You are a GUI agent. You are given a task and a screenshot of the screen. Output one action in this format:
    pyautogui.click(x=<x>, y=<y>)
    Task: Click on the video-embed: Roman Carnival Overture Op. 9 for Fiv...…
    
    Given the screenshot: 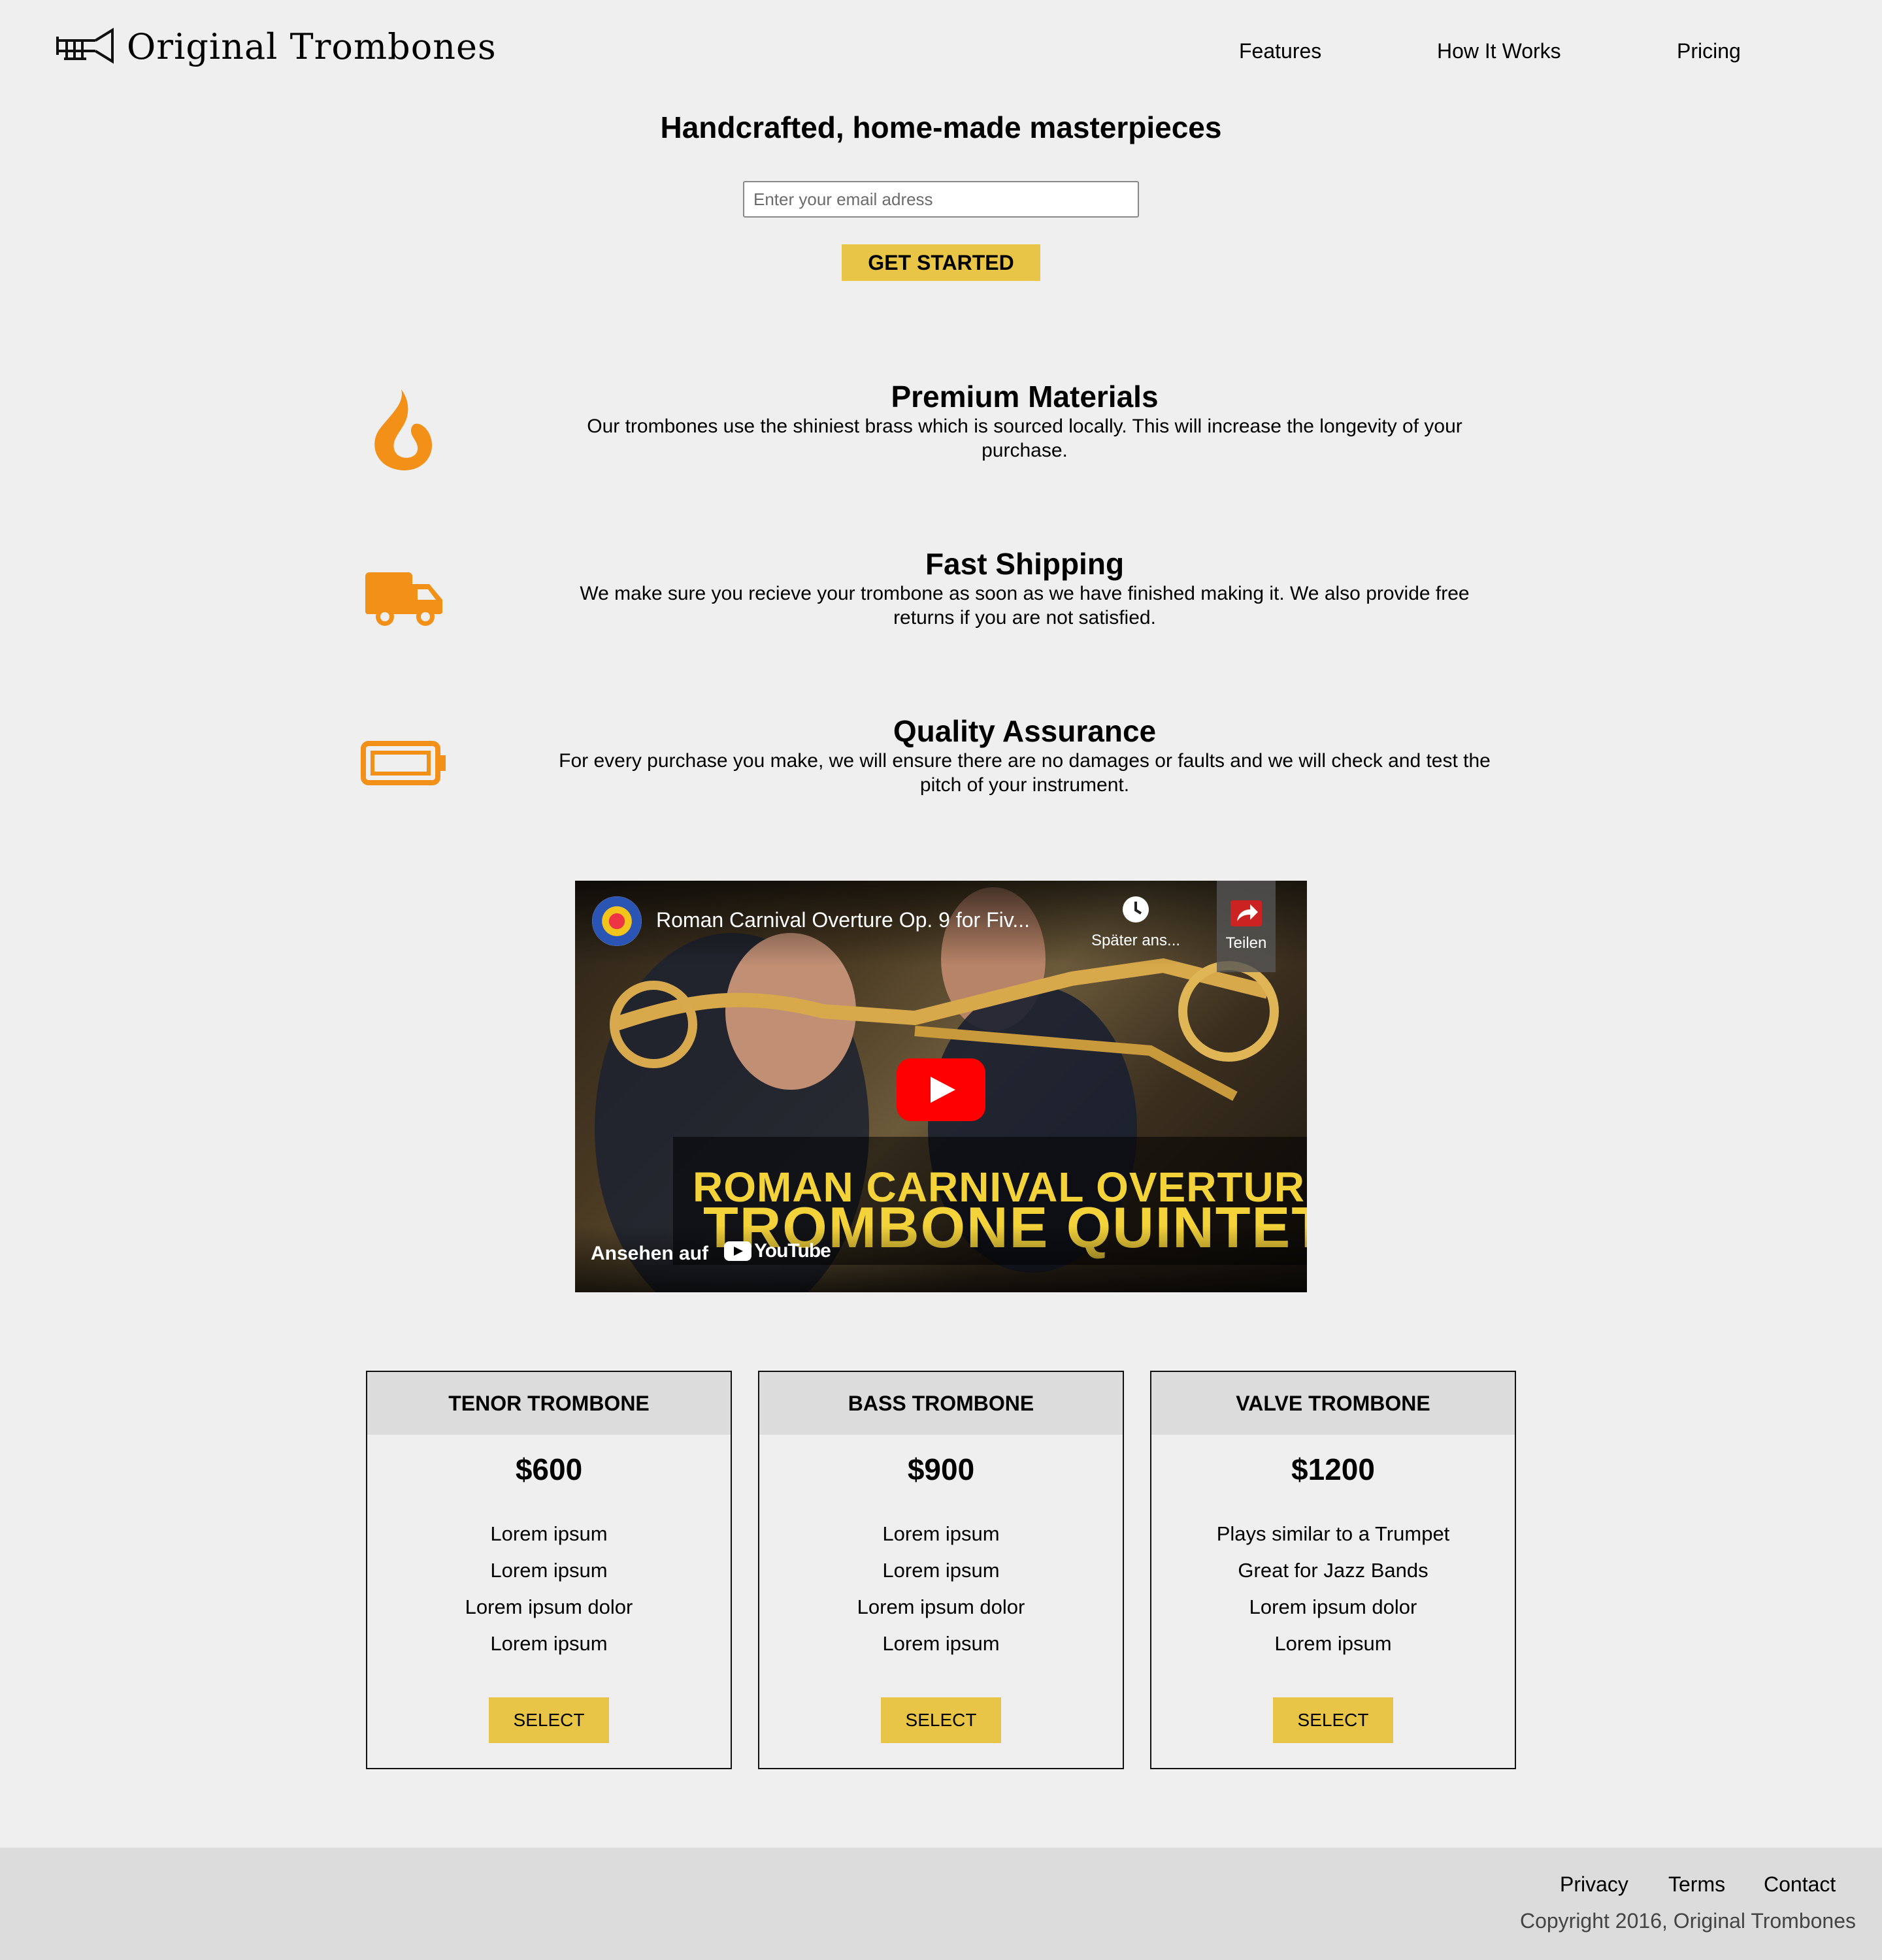 What is the action you would take?
    pyautogui.click(x=941, y=1086)
    